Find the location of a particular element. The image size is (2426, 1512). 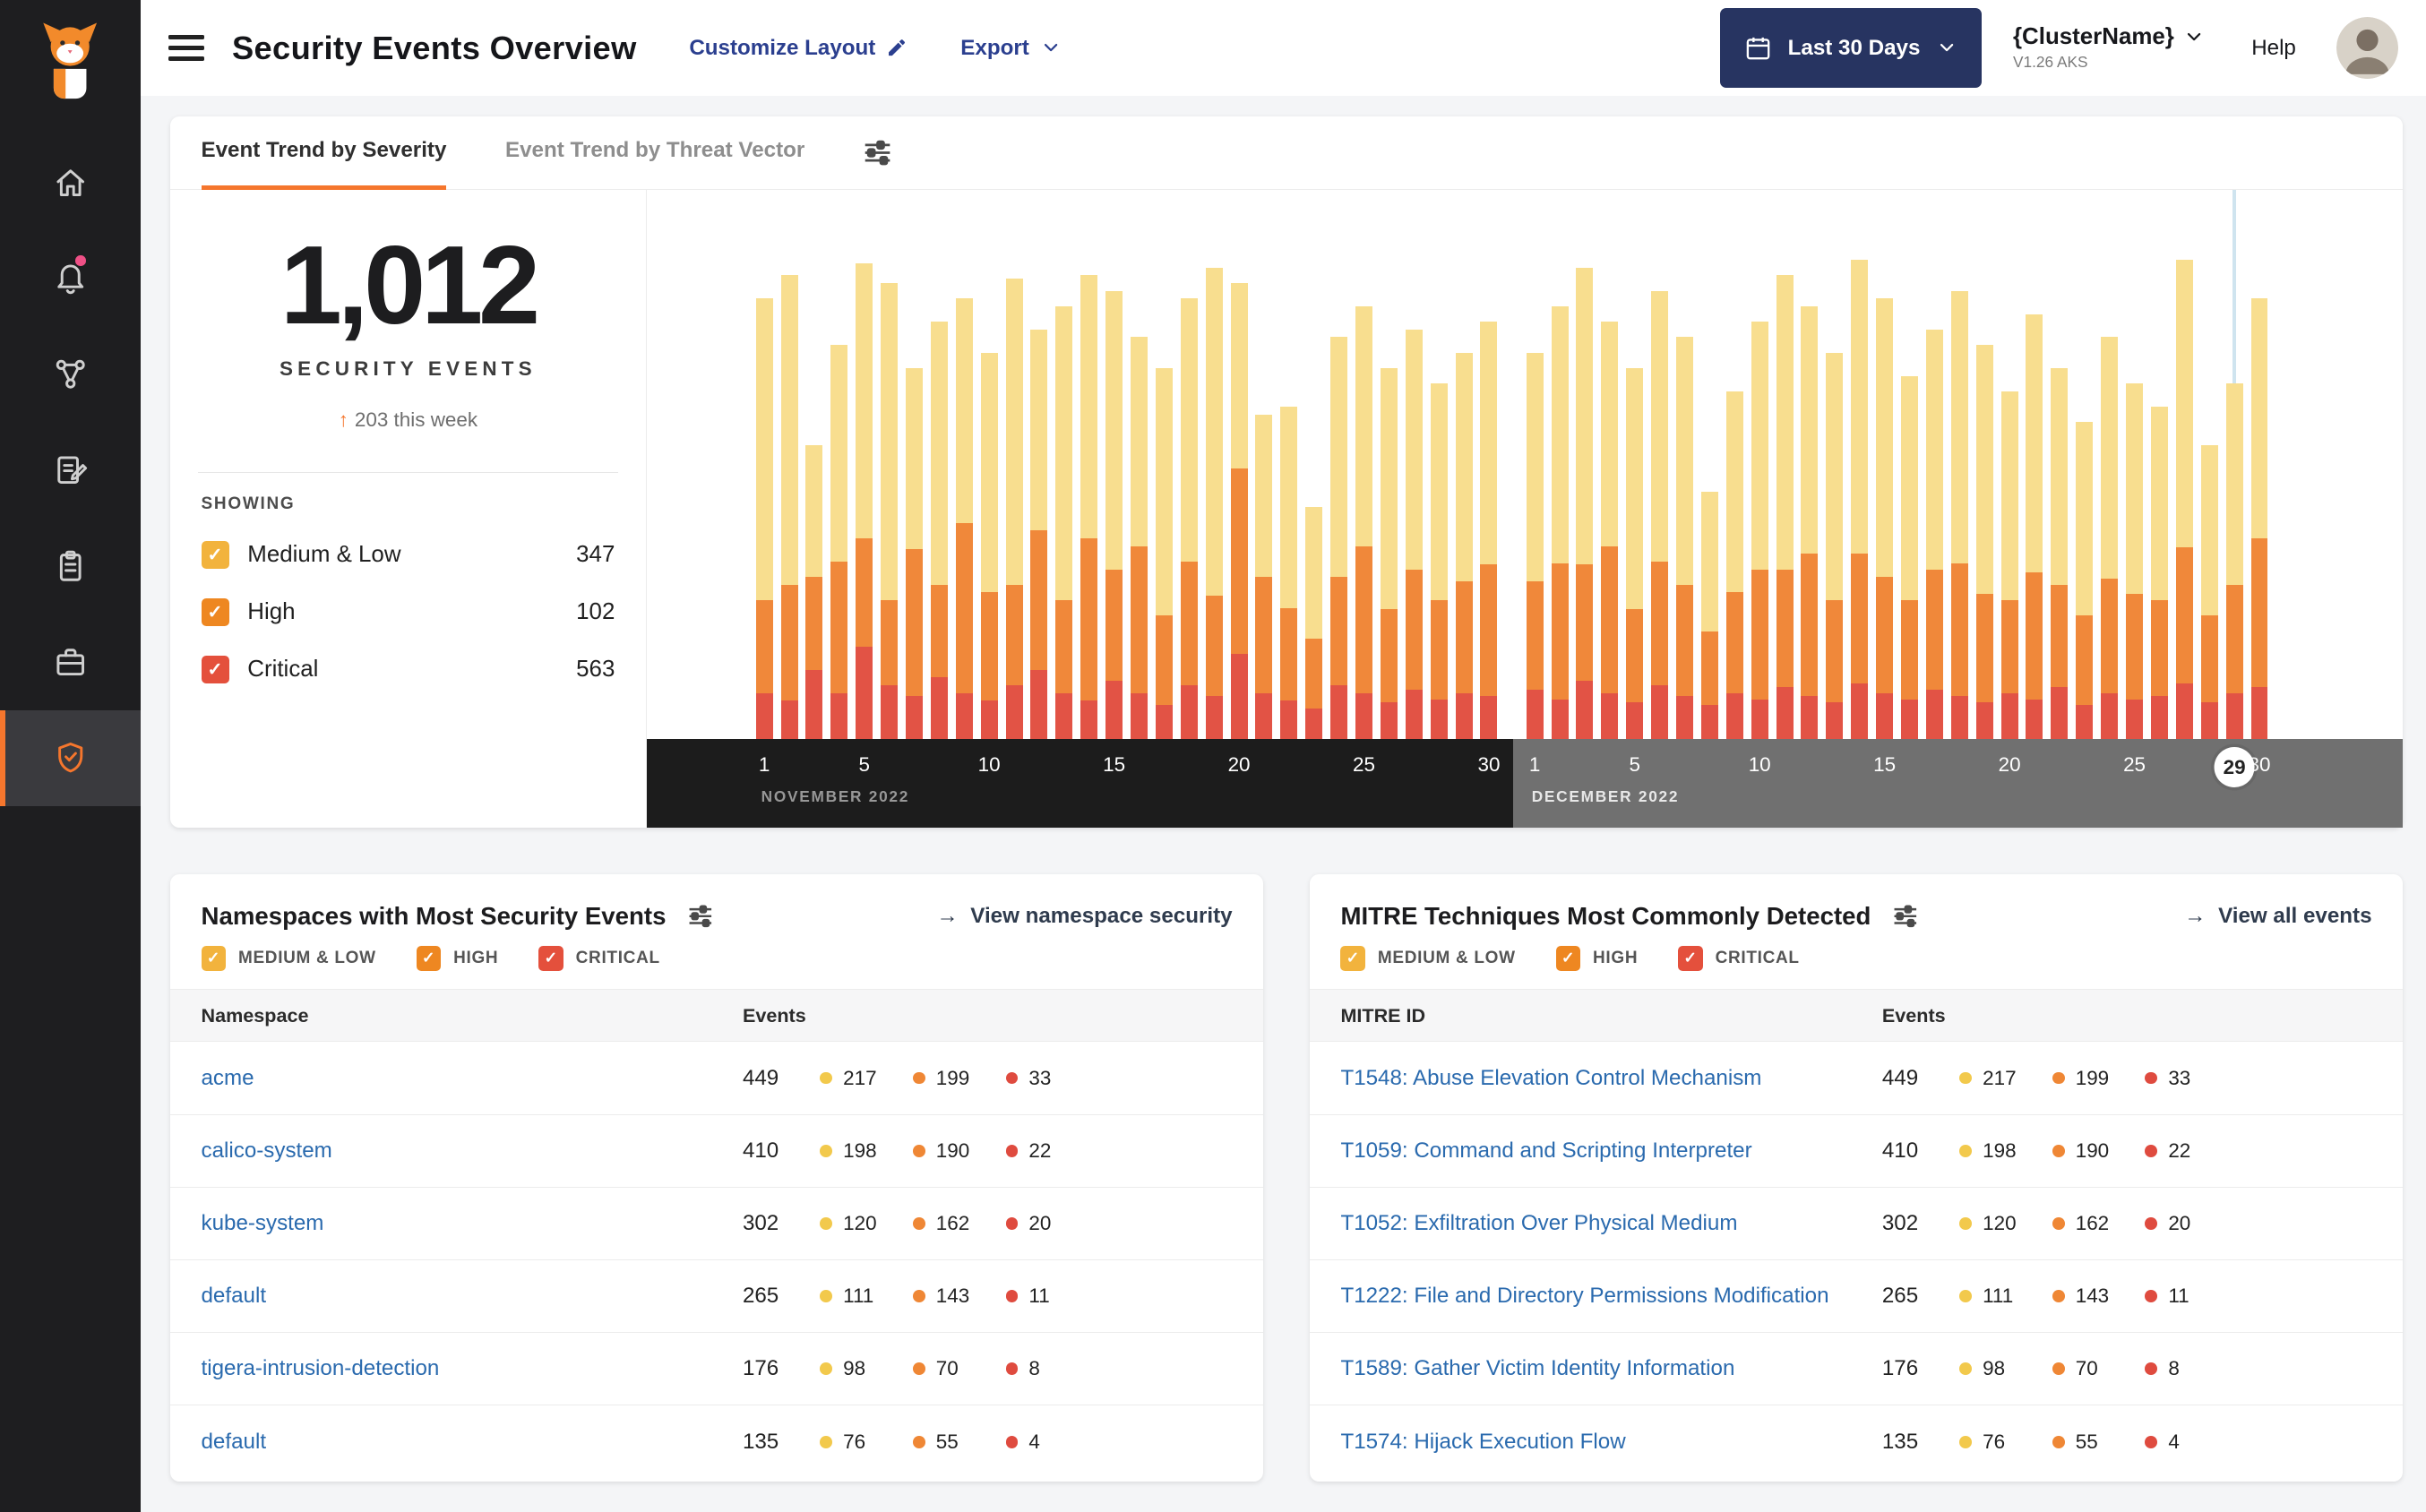

view-namespace-security-link: → View namespace security is located at coordinates (1084, 917).